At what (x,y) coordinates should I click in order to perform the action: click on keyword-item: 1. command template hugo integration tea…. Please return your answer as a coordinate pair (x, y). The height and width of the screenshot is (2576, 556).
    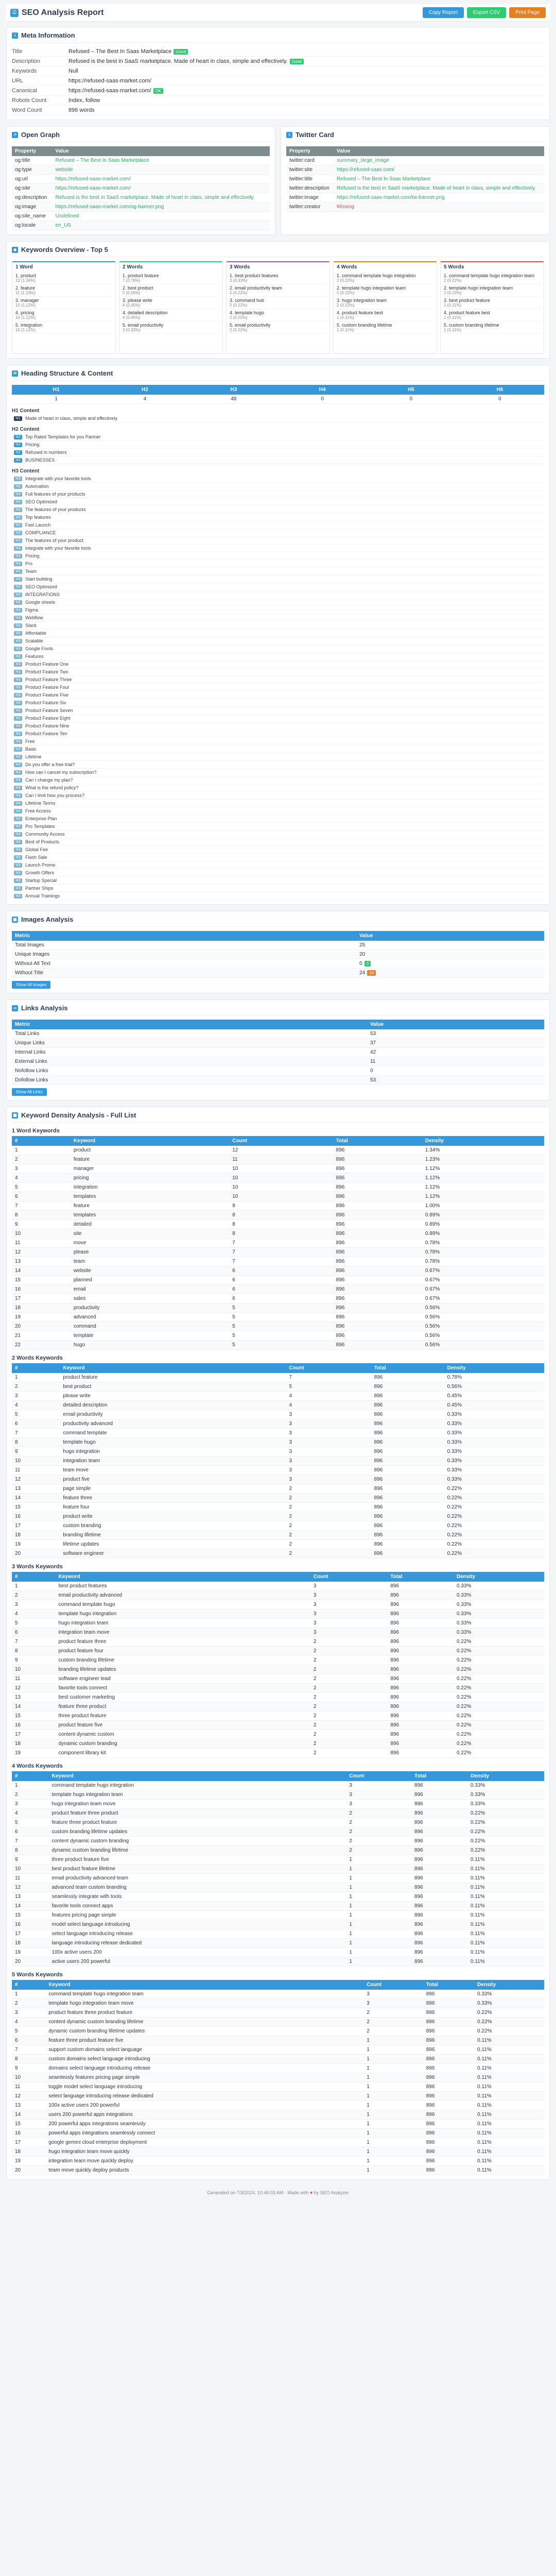
    Looking at the image, I should click on (492, 278).